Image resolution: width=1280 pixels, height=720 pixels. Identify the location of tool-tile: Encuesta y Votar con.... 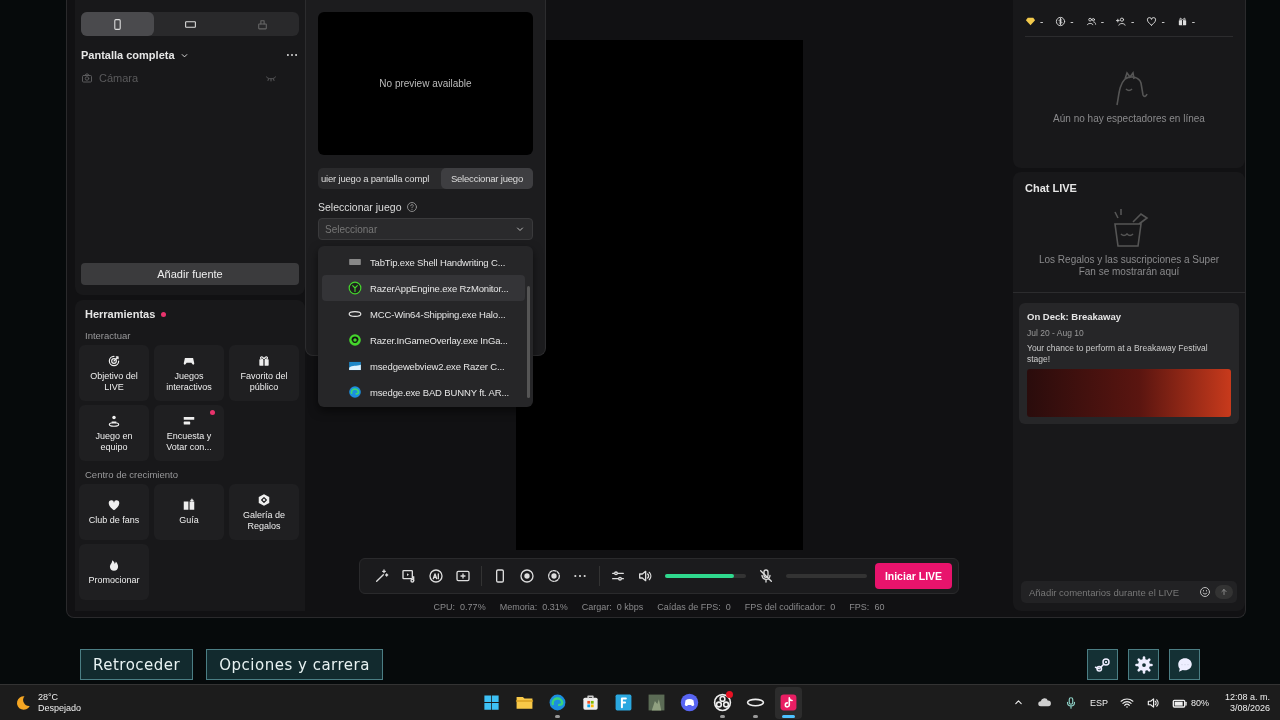
(189, 433).